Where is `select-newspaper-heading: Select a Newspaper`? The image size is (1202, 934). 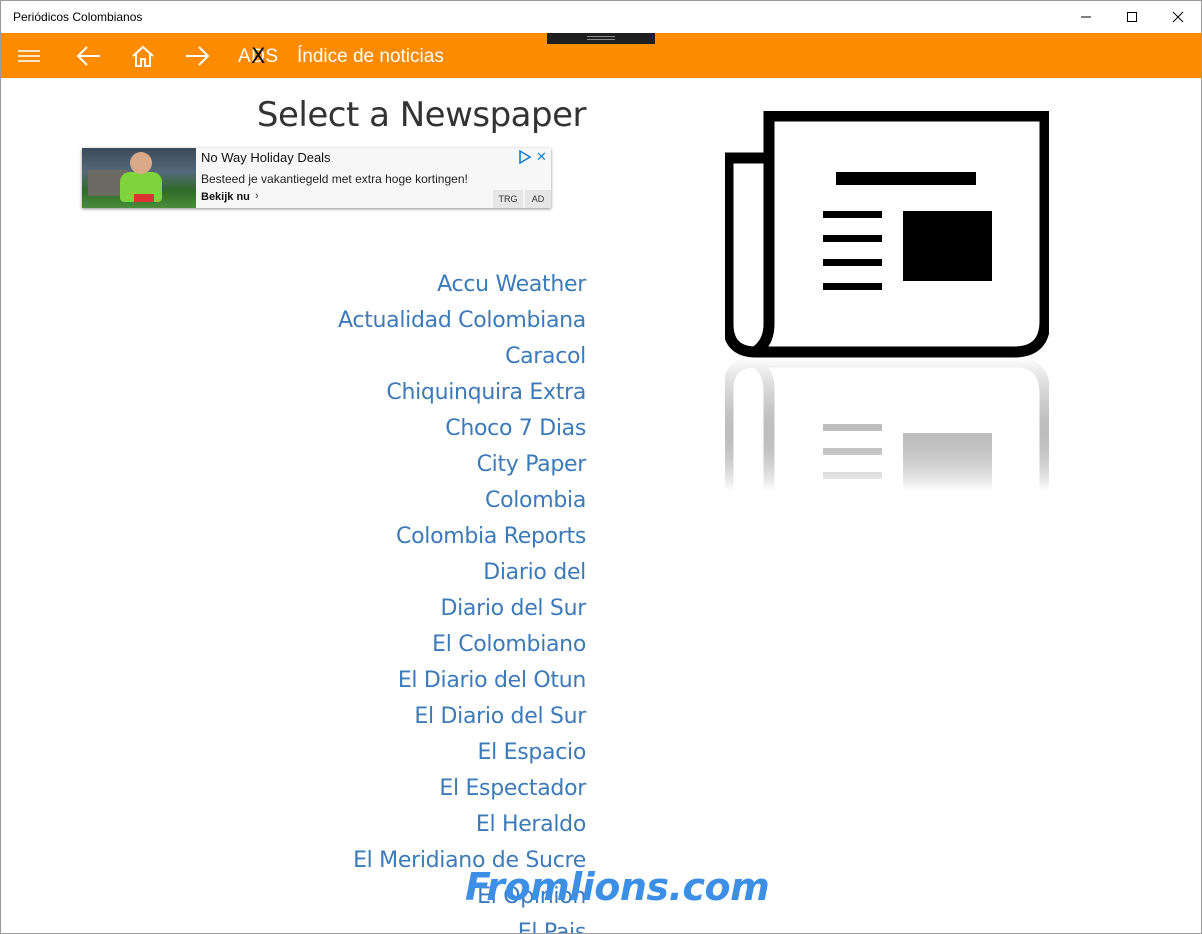
select-newspaper-heading: Select a Newspaper is located at coordinates (421, 115).